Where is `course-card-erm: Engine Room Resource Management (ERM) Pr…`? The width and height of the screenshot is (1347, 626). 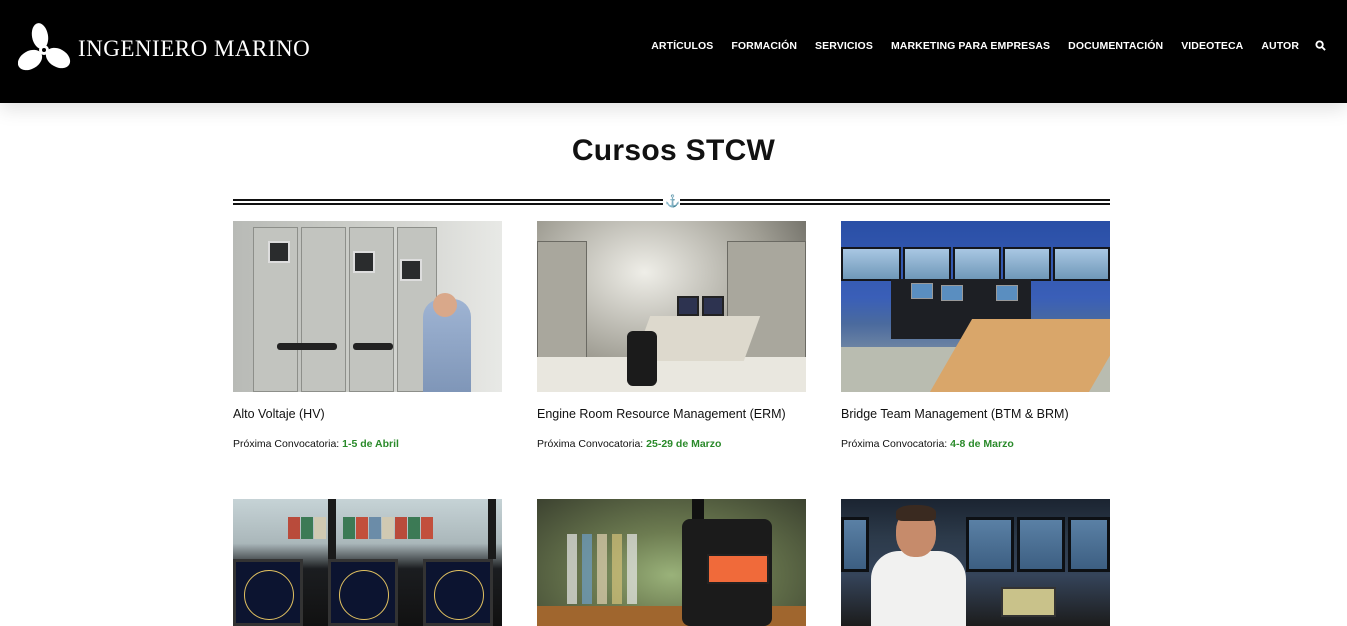 course-card-erm: Engine Room Resource Management (ERM) Pr… is located at coordinates (671, 335).